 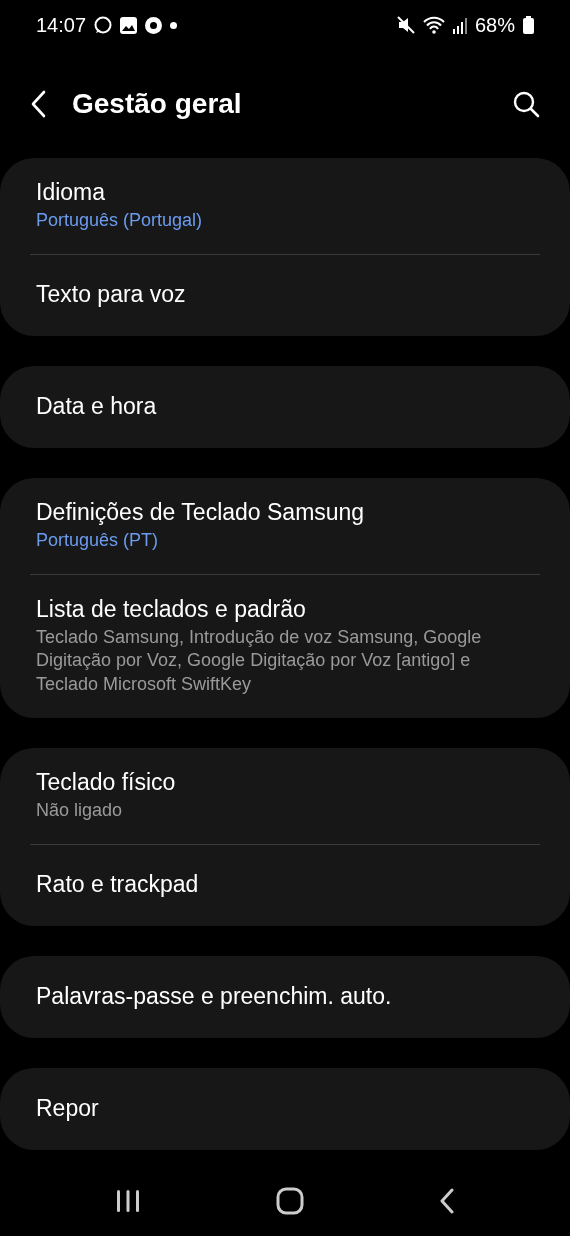 I want to click on settings-item: Definições de Teclado Samsung Português (PT), so click(x=285, y=526).